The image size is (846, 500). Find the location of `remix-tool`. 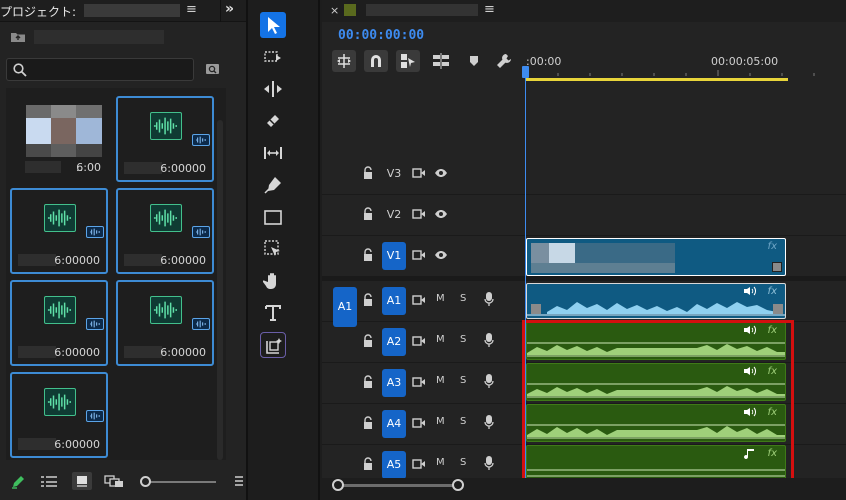

remix-tool is located at coordinates (273, 249).